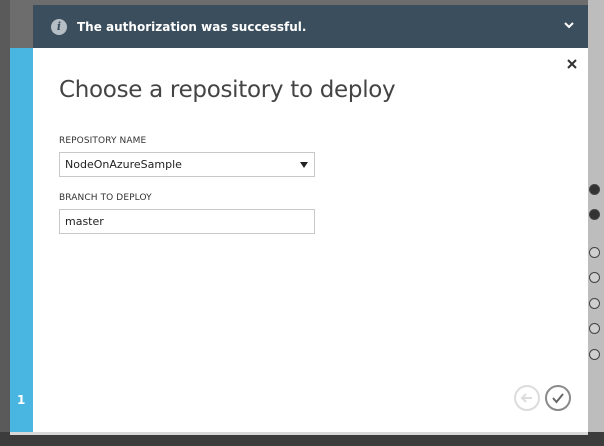 The height and width of the screenshot is (446, 604). Describe the element at coordinates (103, 141) in the screenshot. I see `repository-name-label: REPOSITORY NAME` at that location.